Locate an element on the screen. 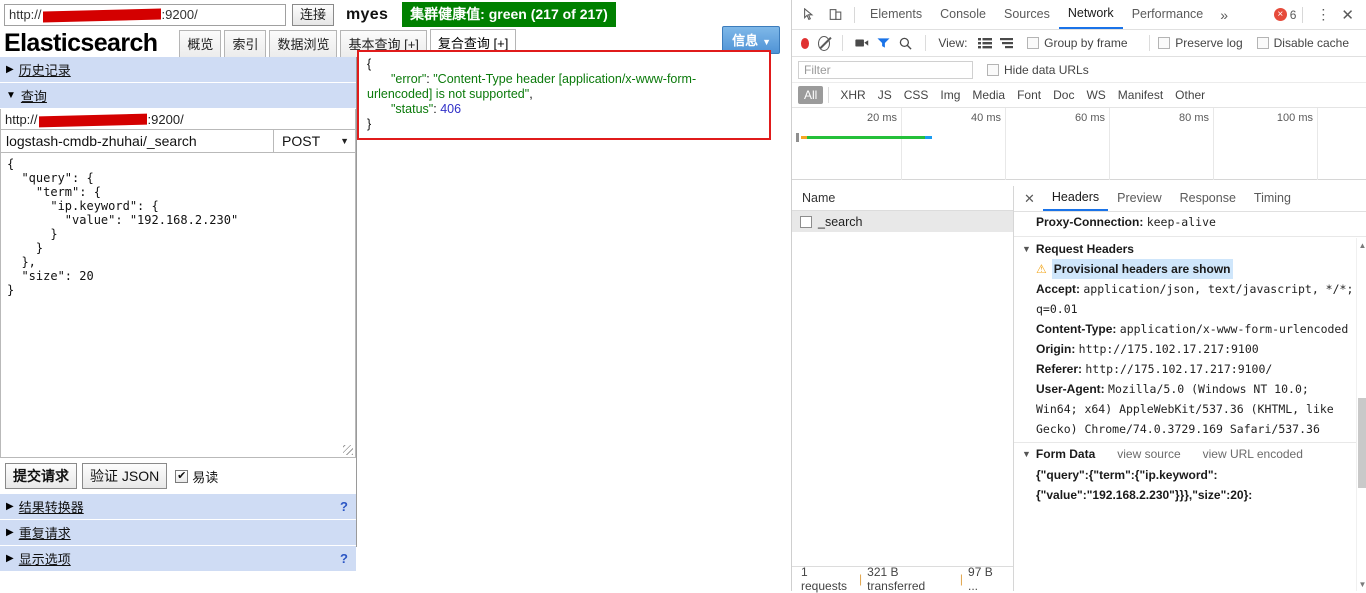  tab-elements: Elements is located at coordinates (896, 14).